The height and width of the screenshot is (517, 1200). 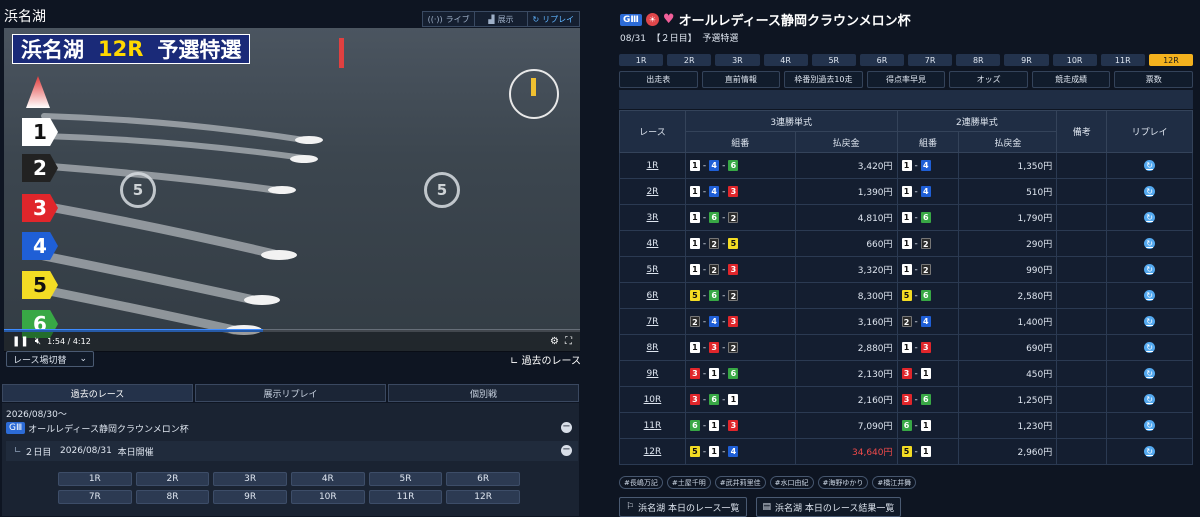 I want to click on past-race-button: 3R, so click(x=250, y=479).